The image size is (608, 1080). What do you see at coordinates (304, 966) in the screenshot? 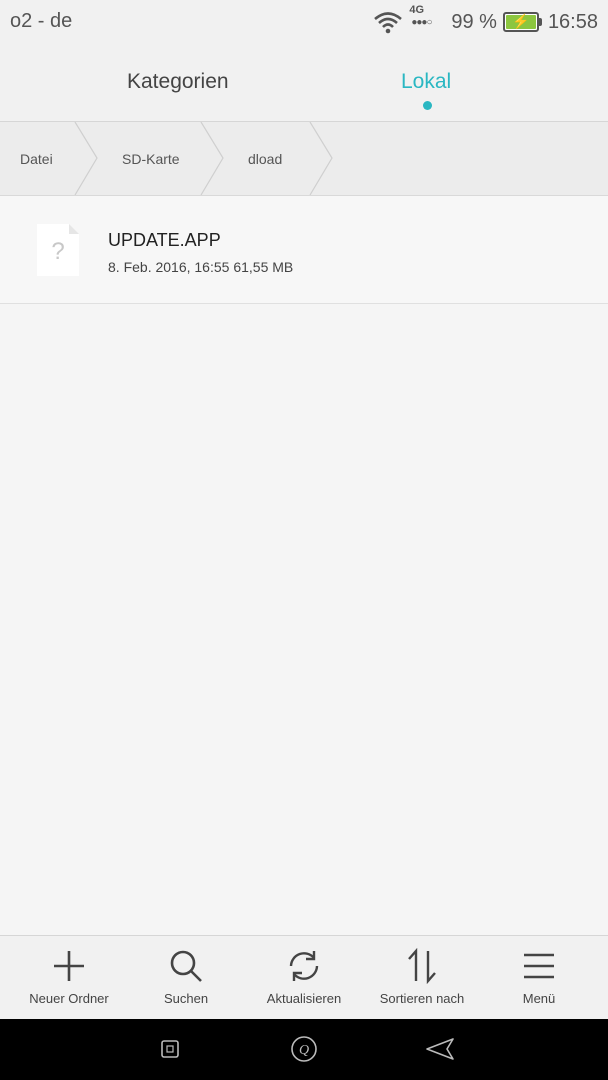
I see `refresh-icon` at bounding box center [304, 966].